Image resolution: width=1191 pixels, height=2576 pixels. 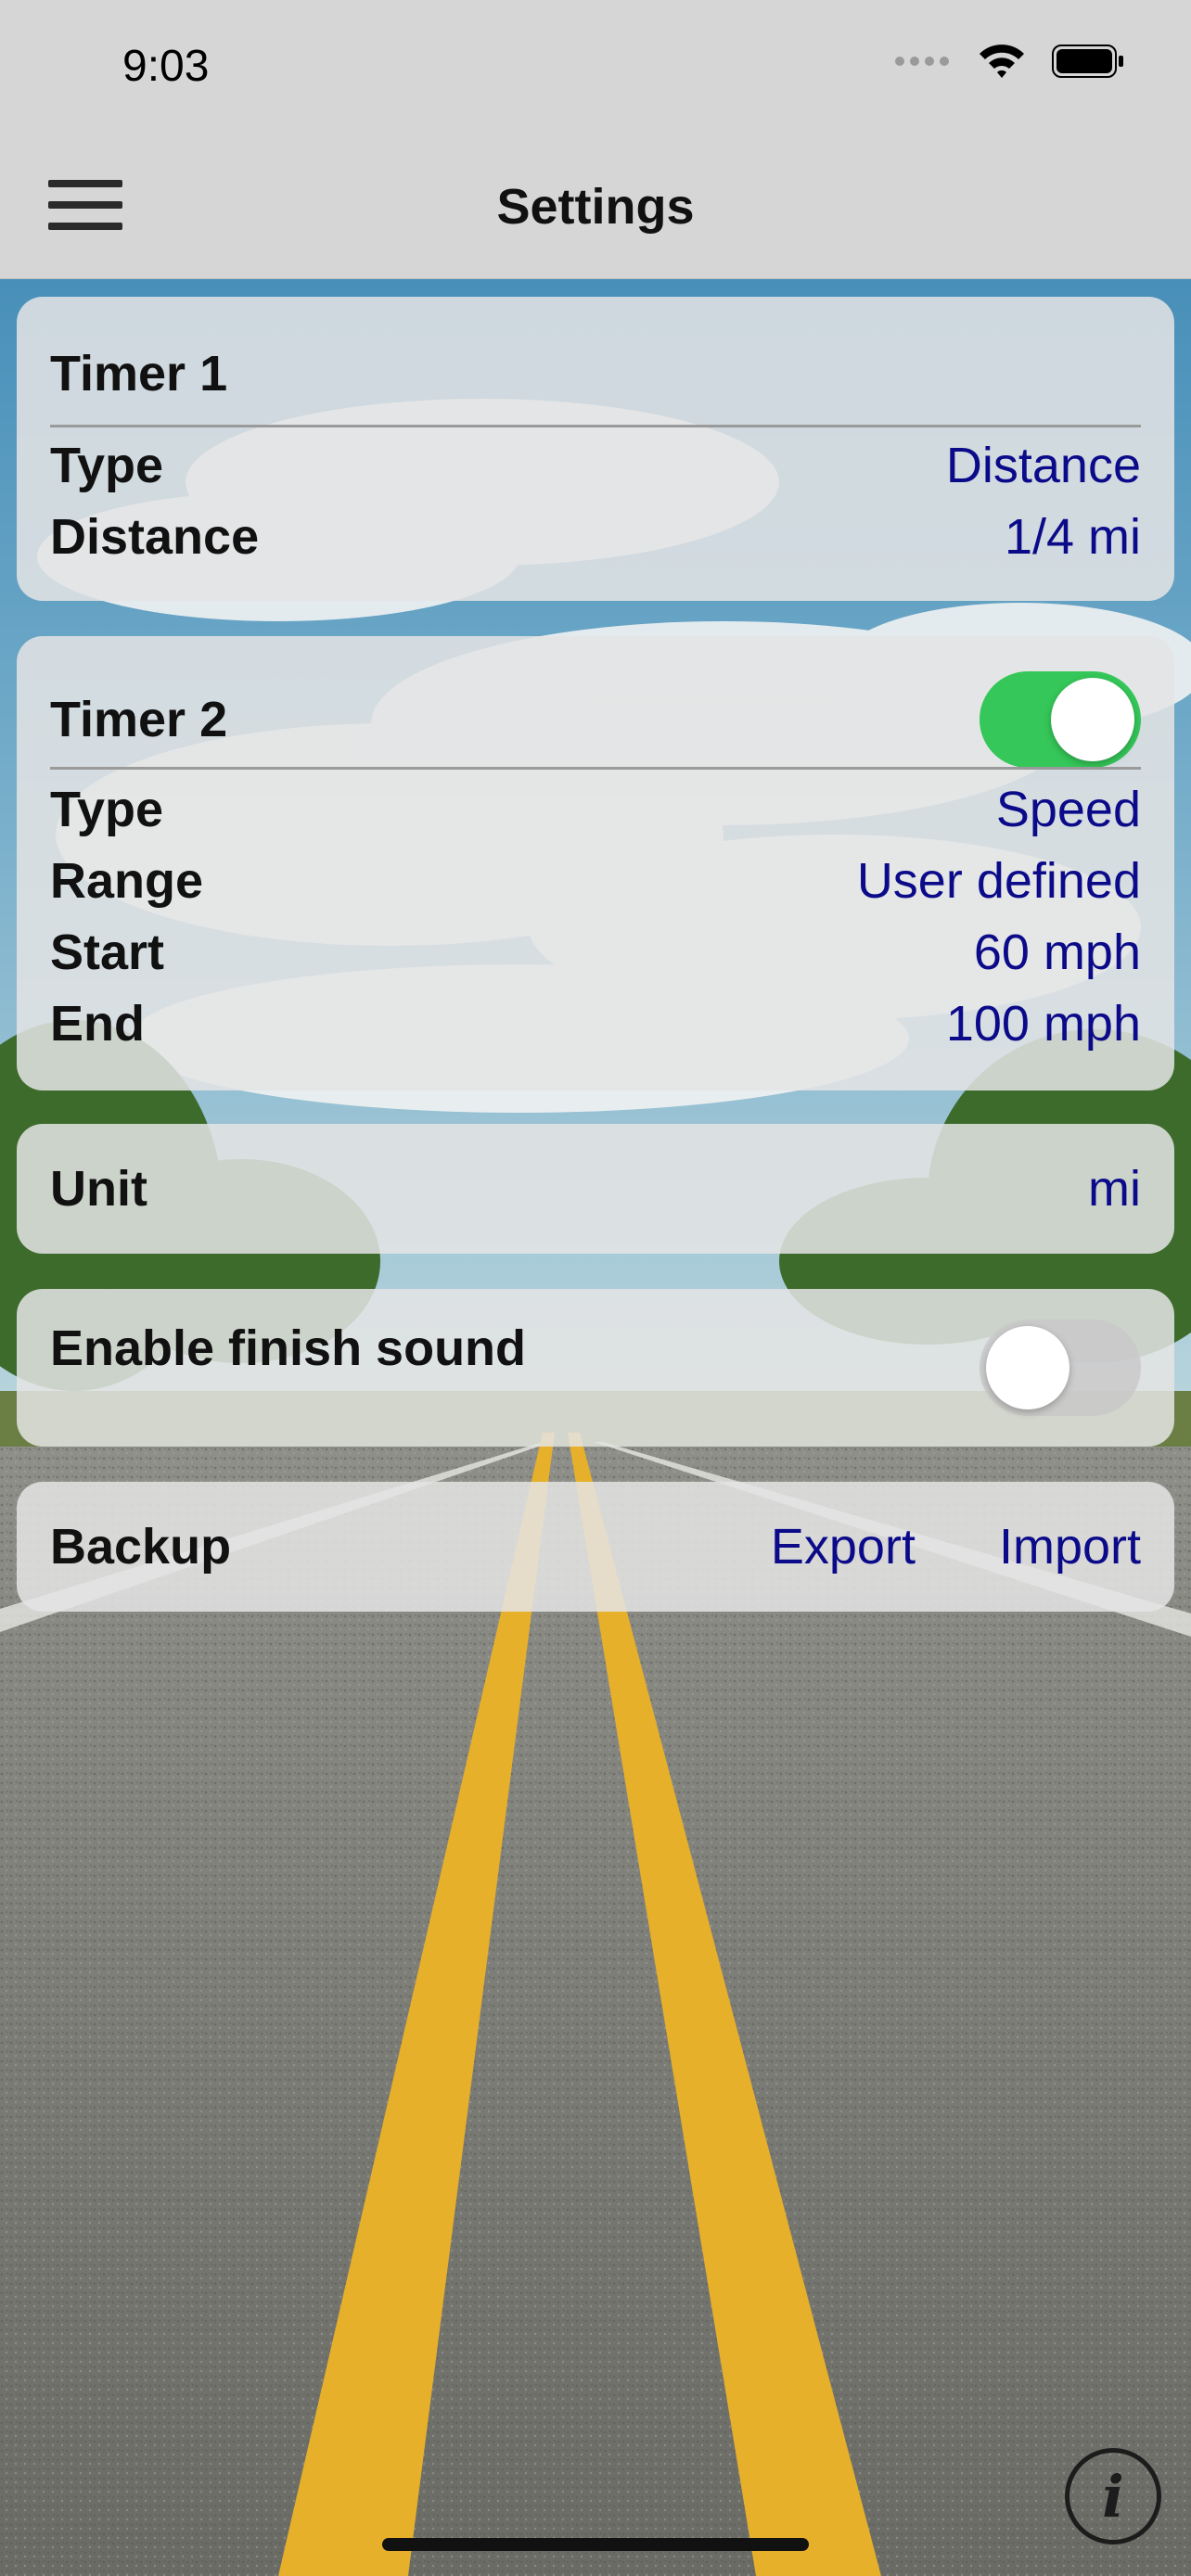 I want to click on timer2-header: Timer 2, so click(x=595, y=719).